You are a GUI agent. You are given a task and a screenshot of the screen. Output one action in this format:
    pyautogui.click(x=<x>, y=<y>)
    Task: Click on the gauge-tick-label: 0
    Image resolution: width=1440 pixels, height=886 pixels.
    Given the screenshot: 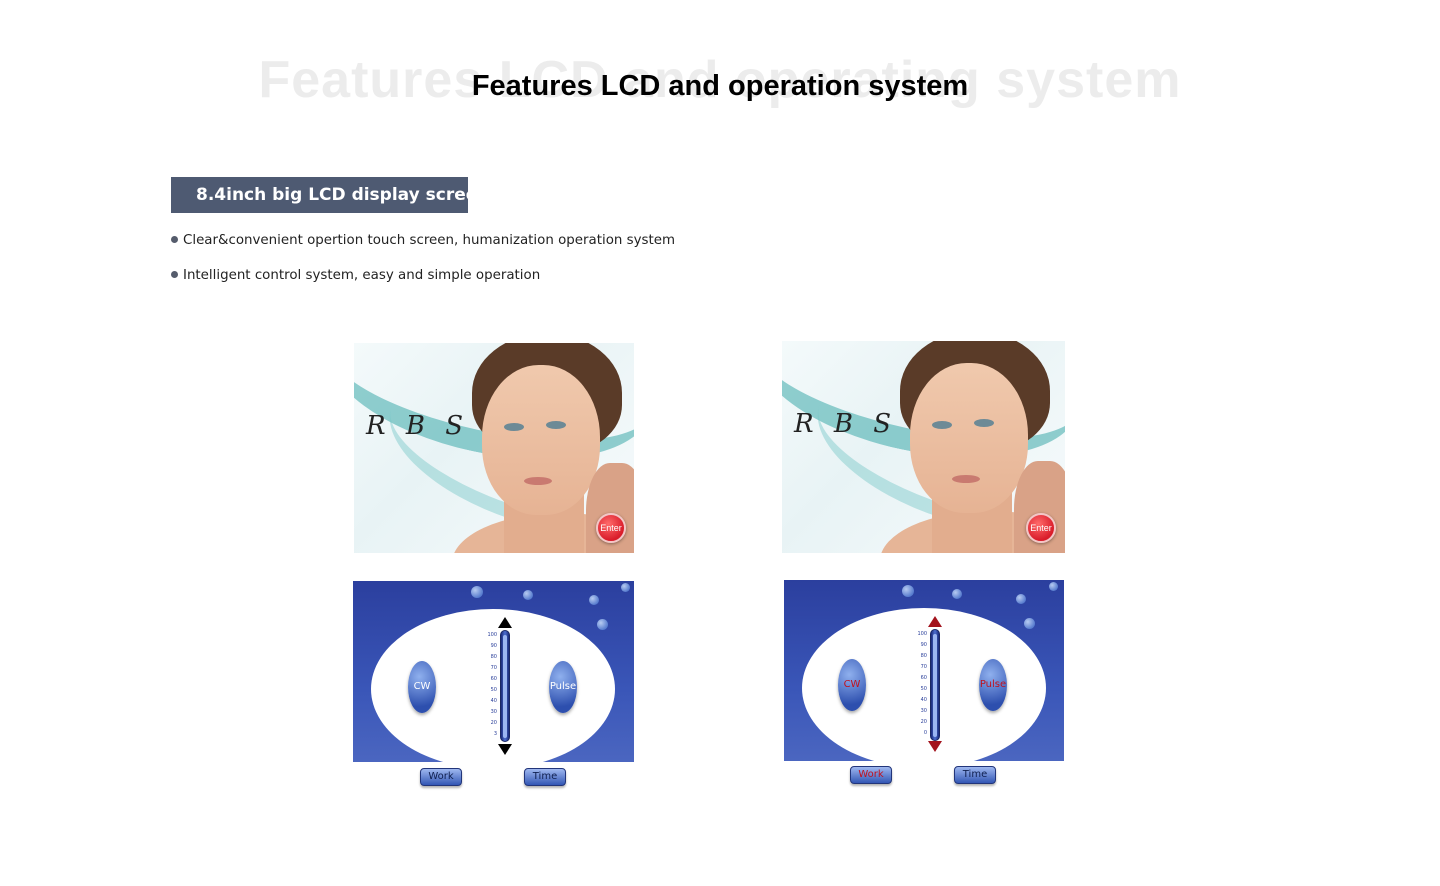 What is the action you would take?
    pyautogui.click(x=925, y=733)
    